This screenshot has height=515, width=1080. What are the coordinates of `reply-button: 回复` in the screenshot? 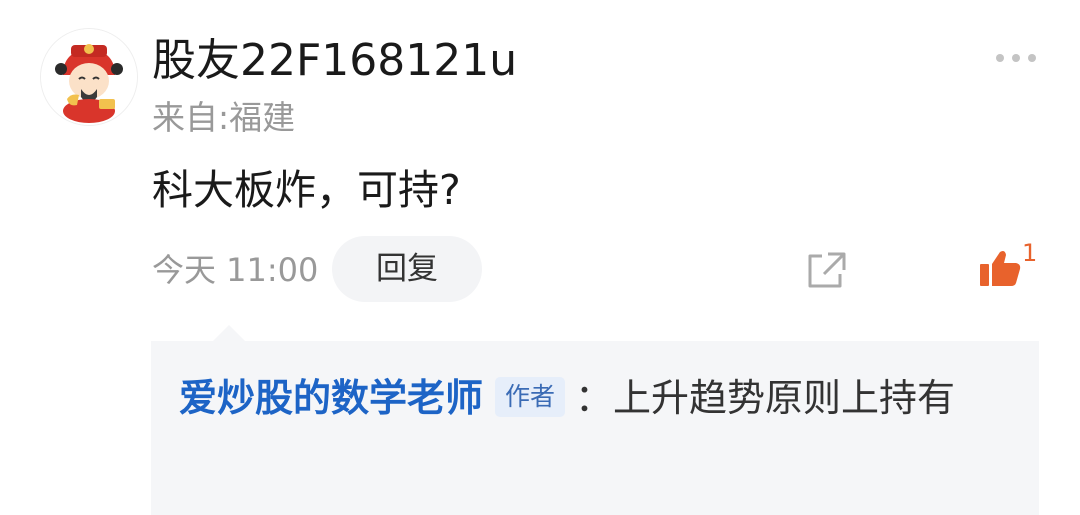 It's located at (407, 269).